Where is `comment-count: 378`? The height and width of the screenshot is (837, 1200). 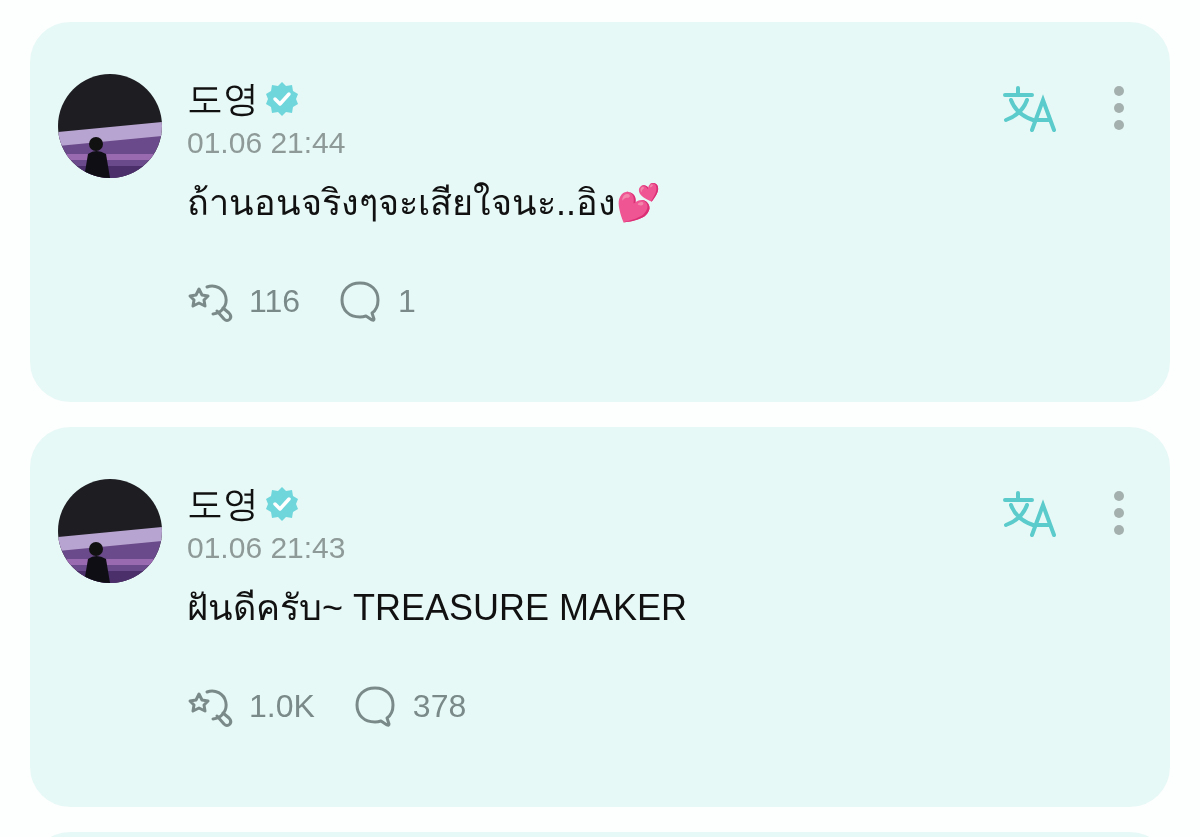
comment-count: 378 is located at coordinates (439, 706).